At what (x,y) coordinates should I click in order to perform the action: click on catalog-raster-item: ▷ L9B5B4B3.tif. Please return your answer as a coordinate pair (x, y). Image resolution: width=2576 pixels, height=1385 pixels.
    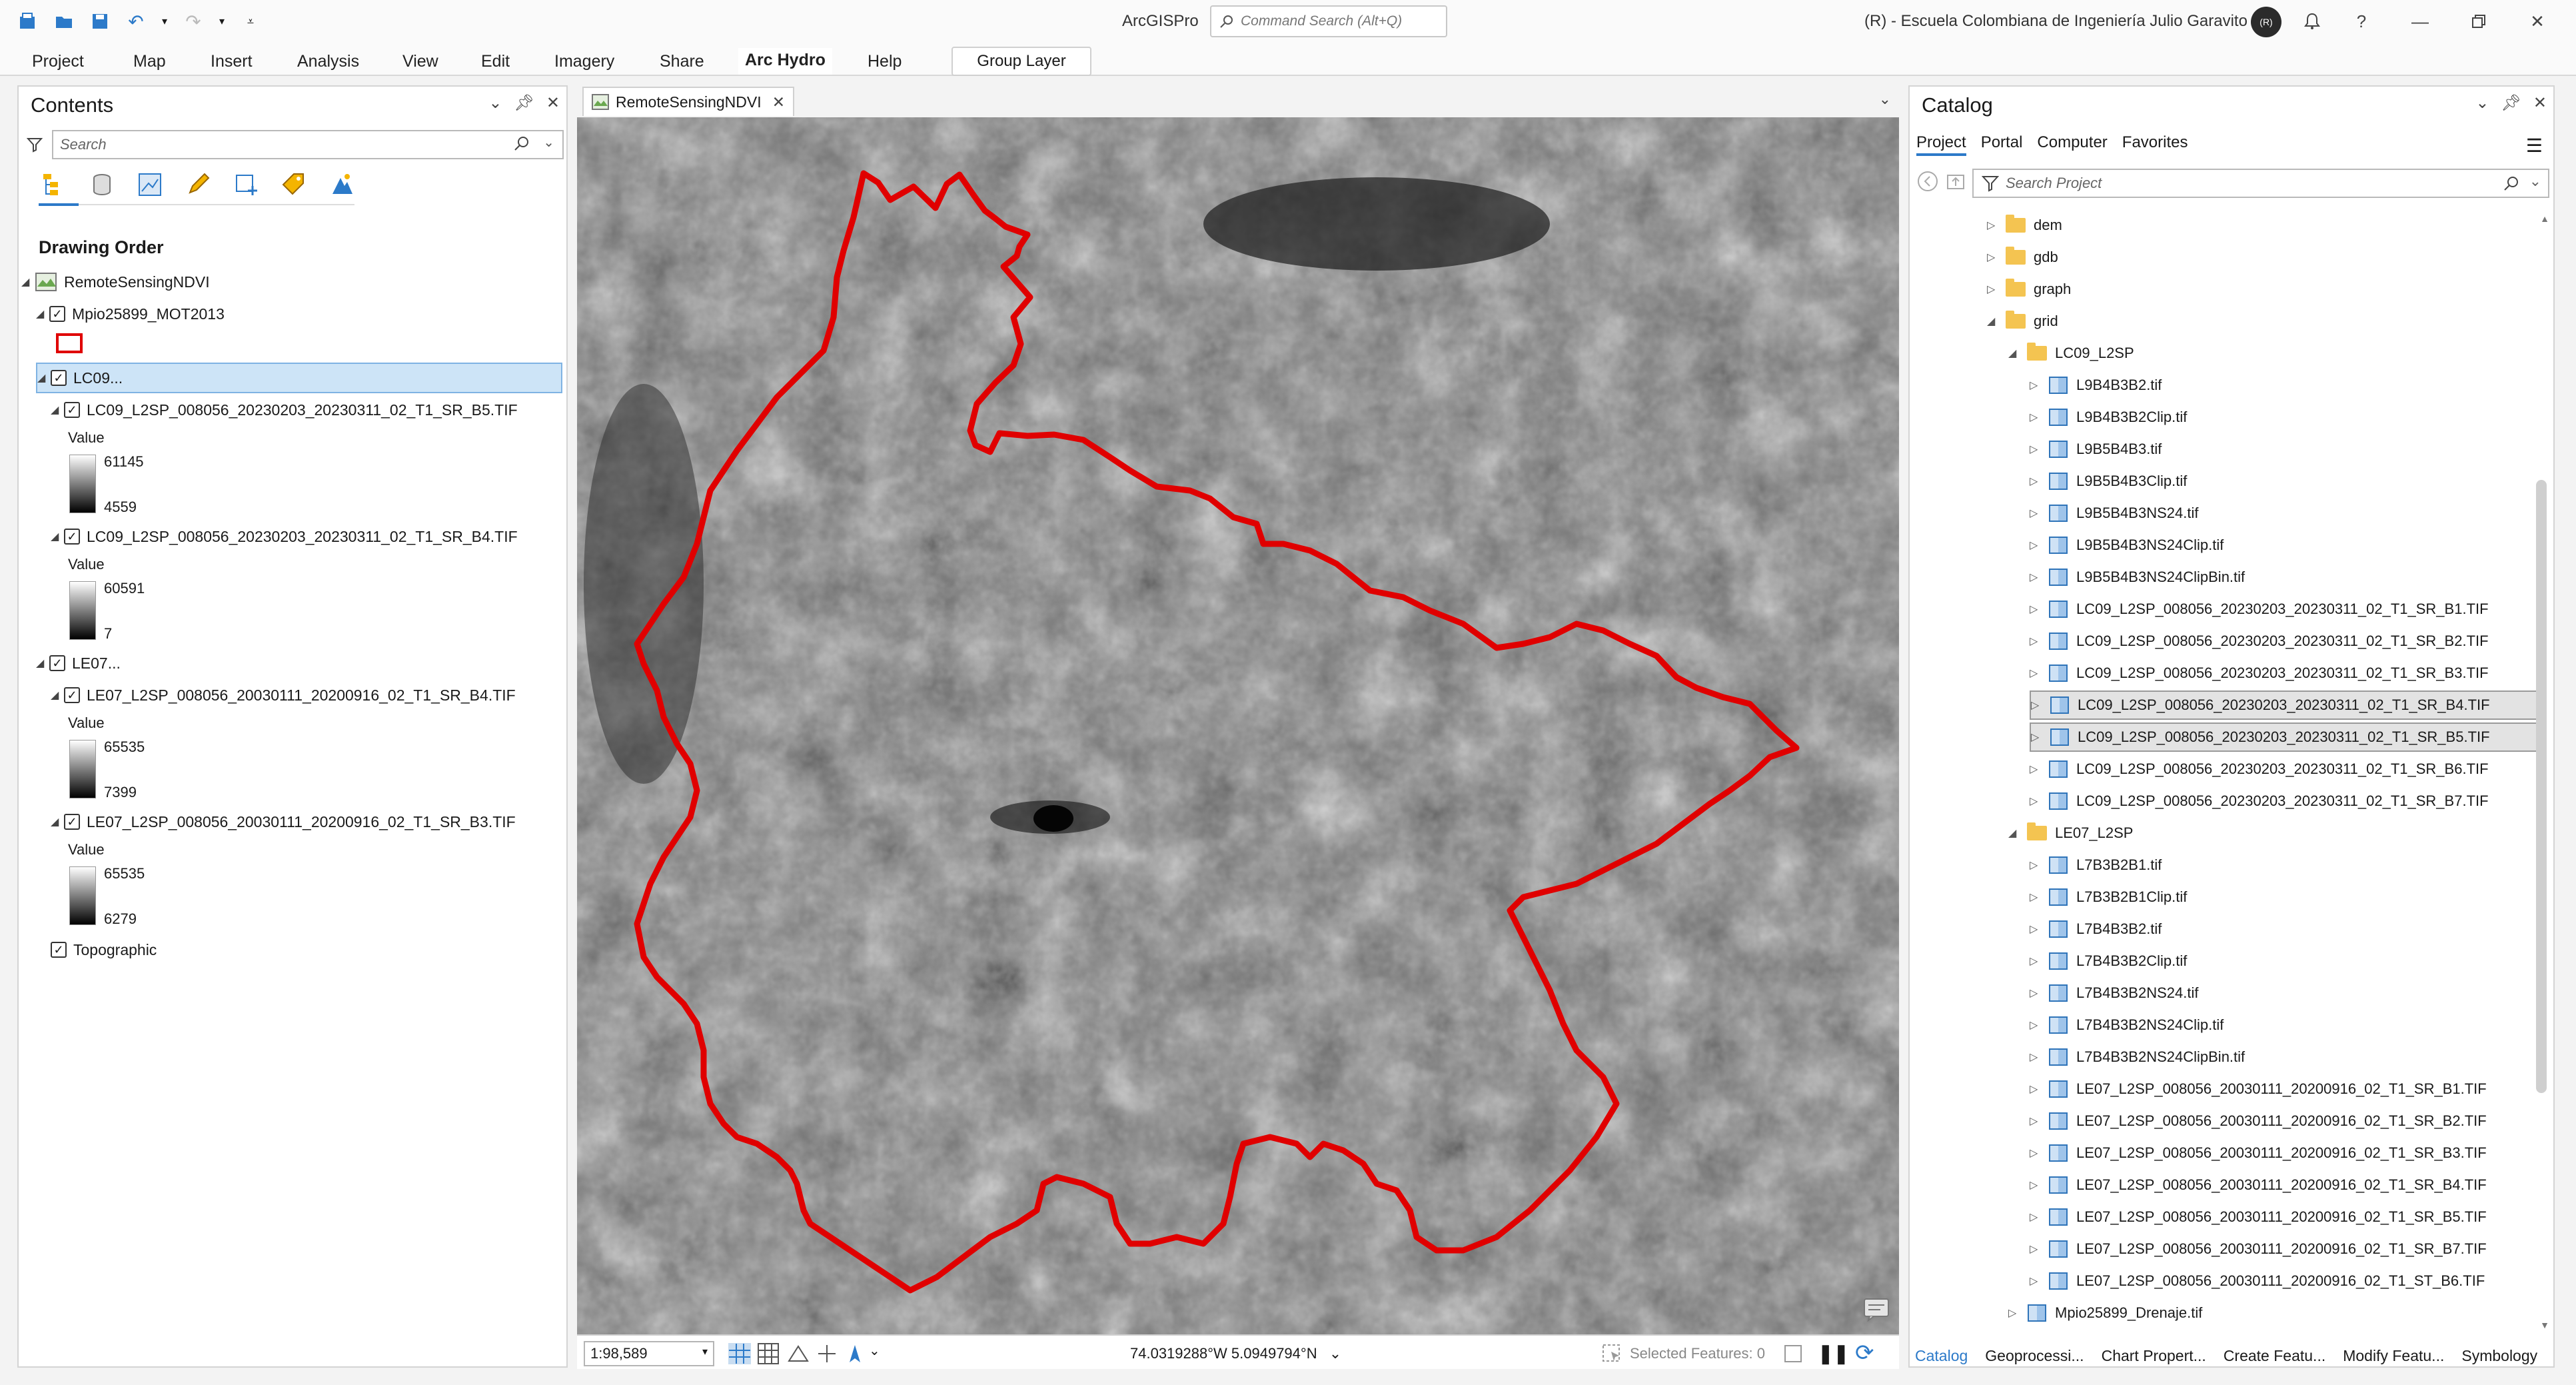
    Looking at the image, I should click on (2096, 449).